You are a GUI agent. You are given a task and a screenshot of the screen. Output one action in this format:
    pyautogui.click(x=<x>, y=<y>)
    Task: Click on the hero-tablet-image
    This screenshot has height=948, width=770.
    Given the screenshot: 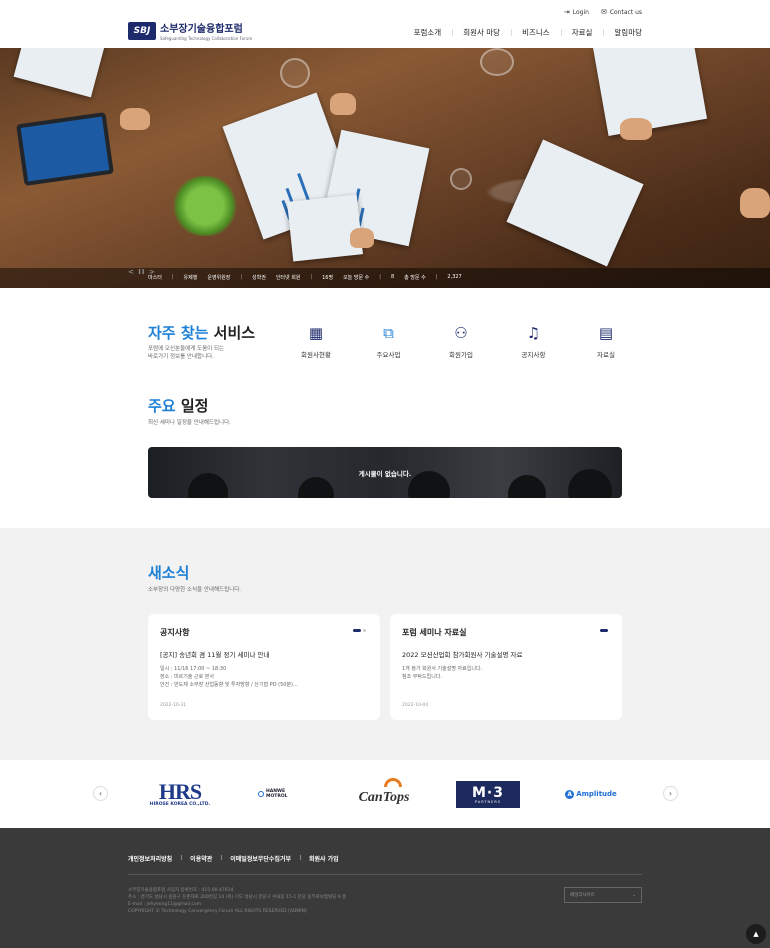 What is the action you would take?
    pyautogui.click(x=65, y=149)
    